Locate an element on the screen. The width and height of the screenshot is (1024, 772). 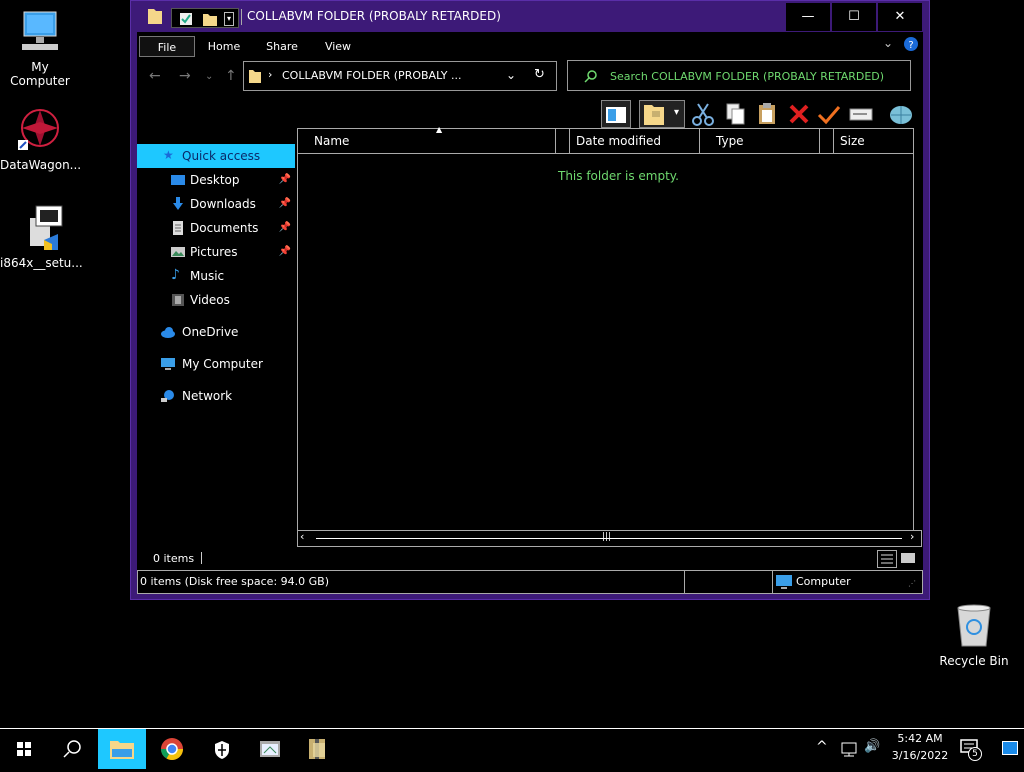
sidebar-item-label: Desktop is located at coordinates (215, 180).